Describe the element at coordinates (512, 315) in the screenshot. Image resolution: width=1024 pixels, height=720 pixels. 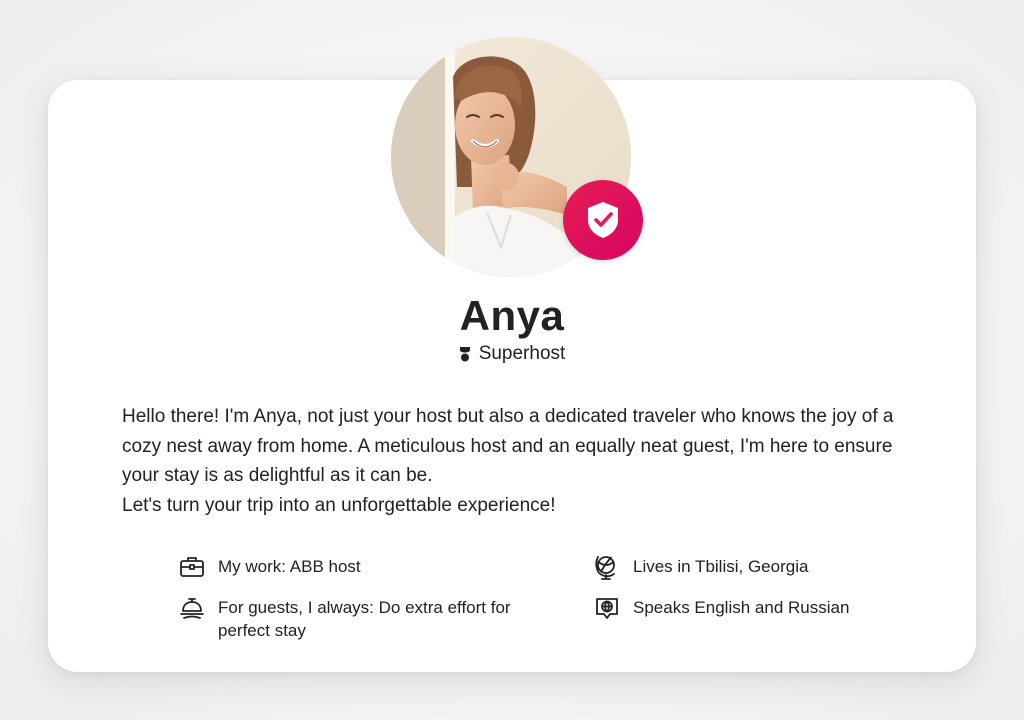
I see `host-name: Anya` at that location.